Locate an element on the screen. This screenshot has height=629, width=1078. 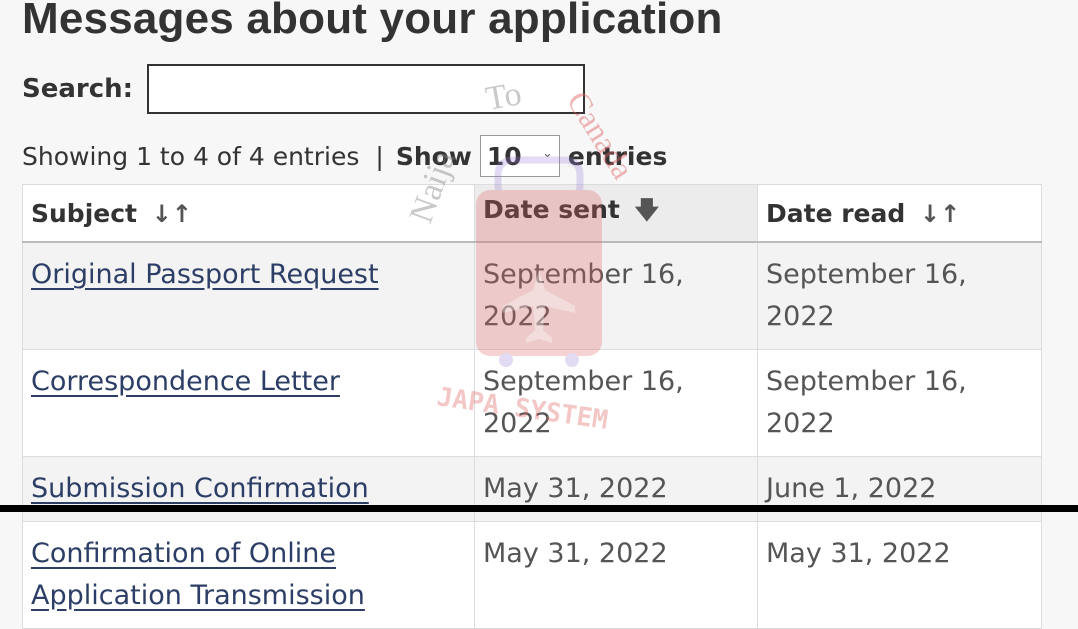
chevron-down-icon: ⌄ is located at coordinates (547, 153).